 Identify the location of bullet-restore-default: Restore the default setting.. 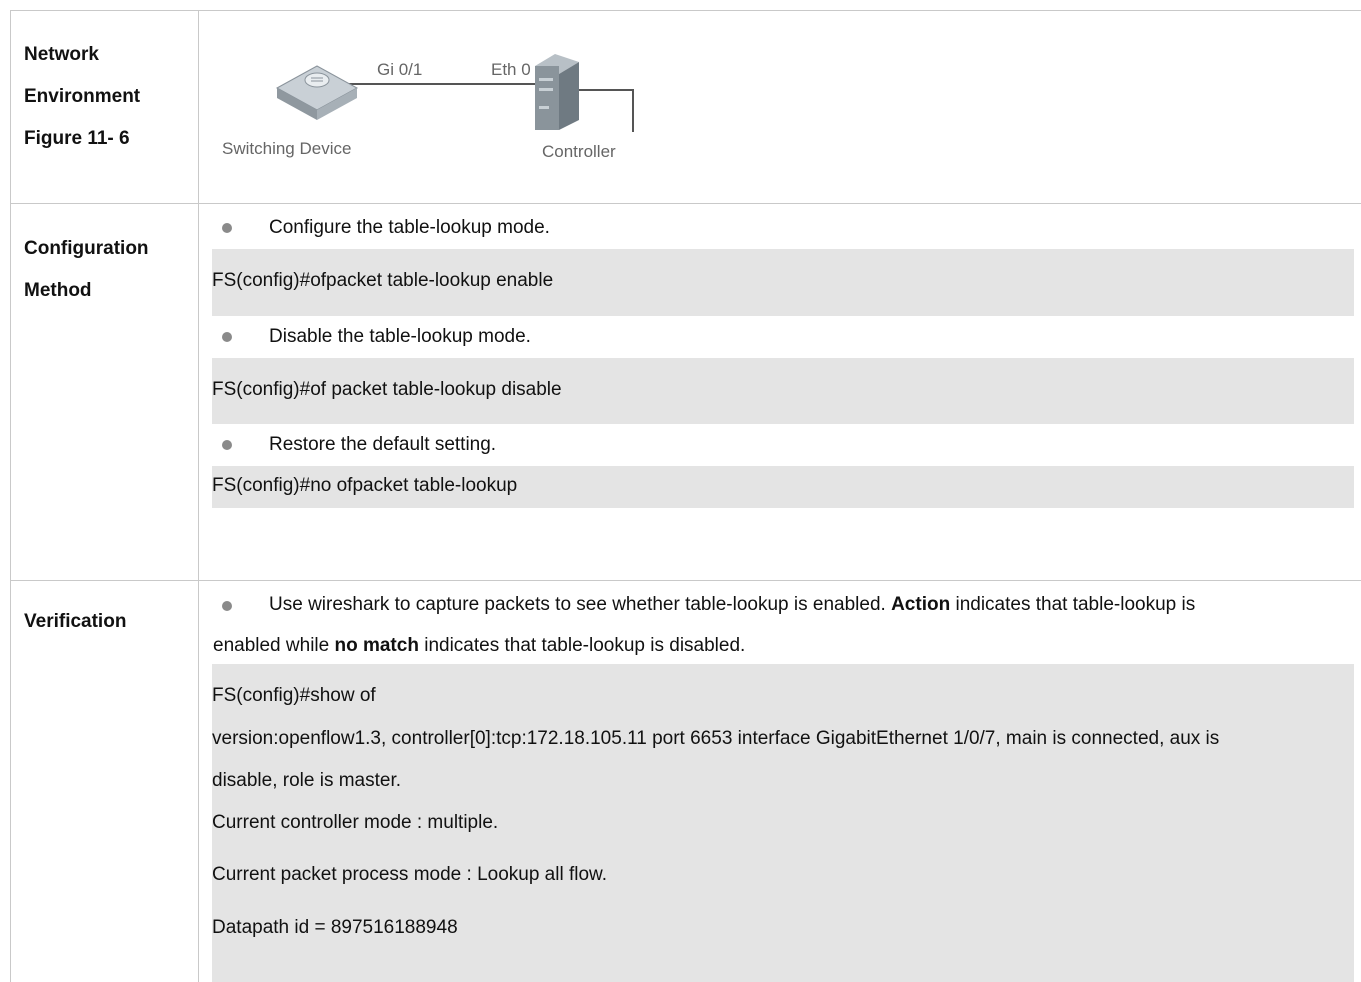
(383, 444).